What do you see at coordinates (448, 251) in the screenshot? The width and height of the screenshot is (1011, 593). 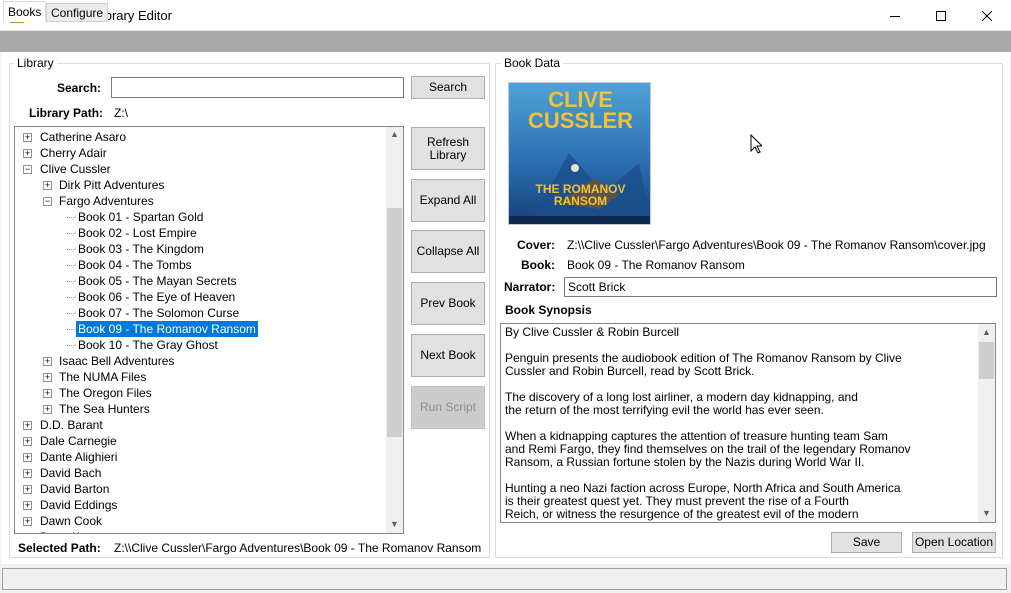 I see `collapse-all-button: Collapse All` at bounding box center [448, 251].